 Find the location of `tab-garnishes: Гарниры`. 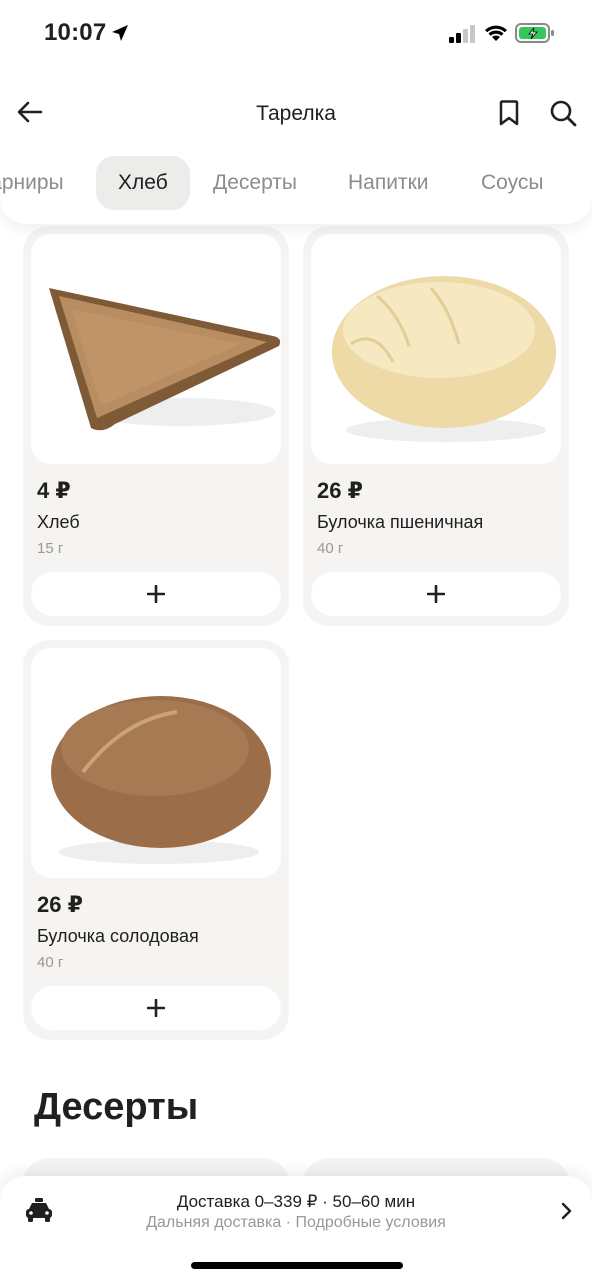

tab-garnishes: Гарниры is located at coordinates (32, 183).